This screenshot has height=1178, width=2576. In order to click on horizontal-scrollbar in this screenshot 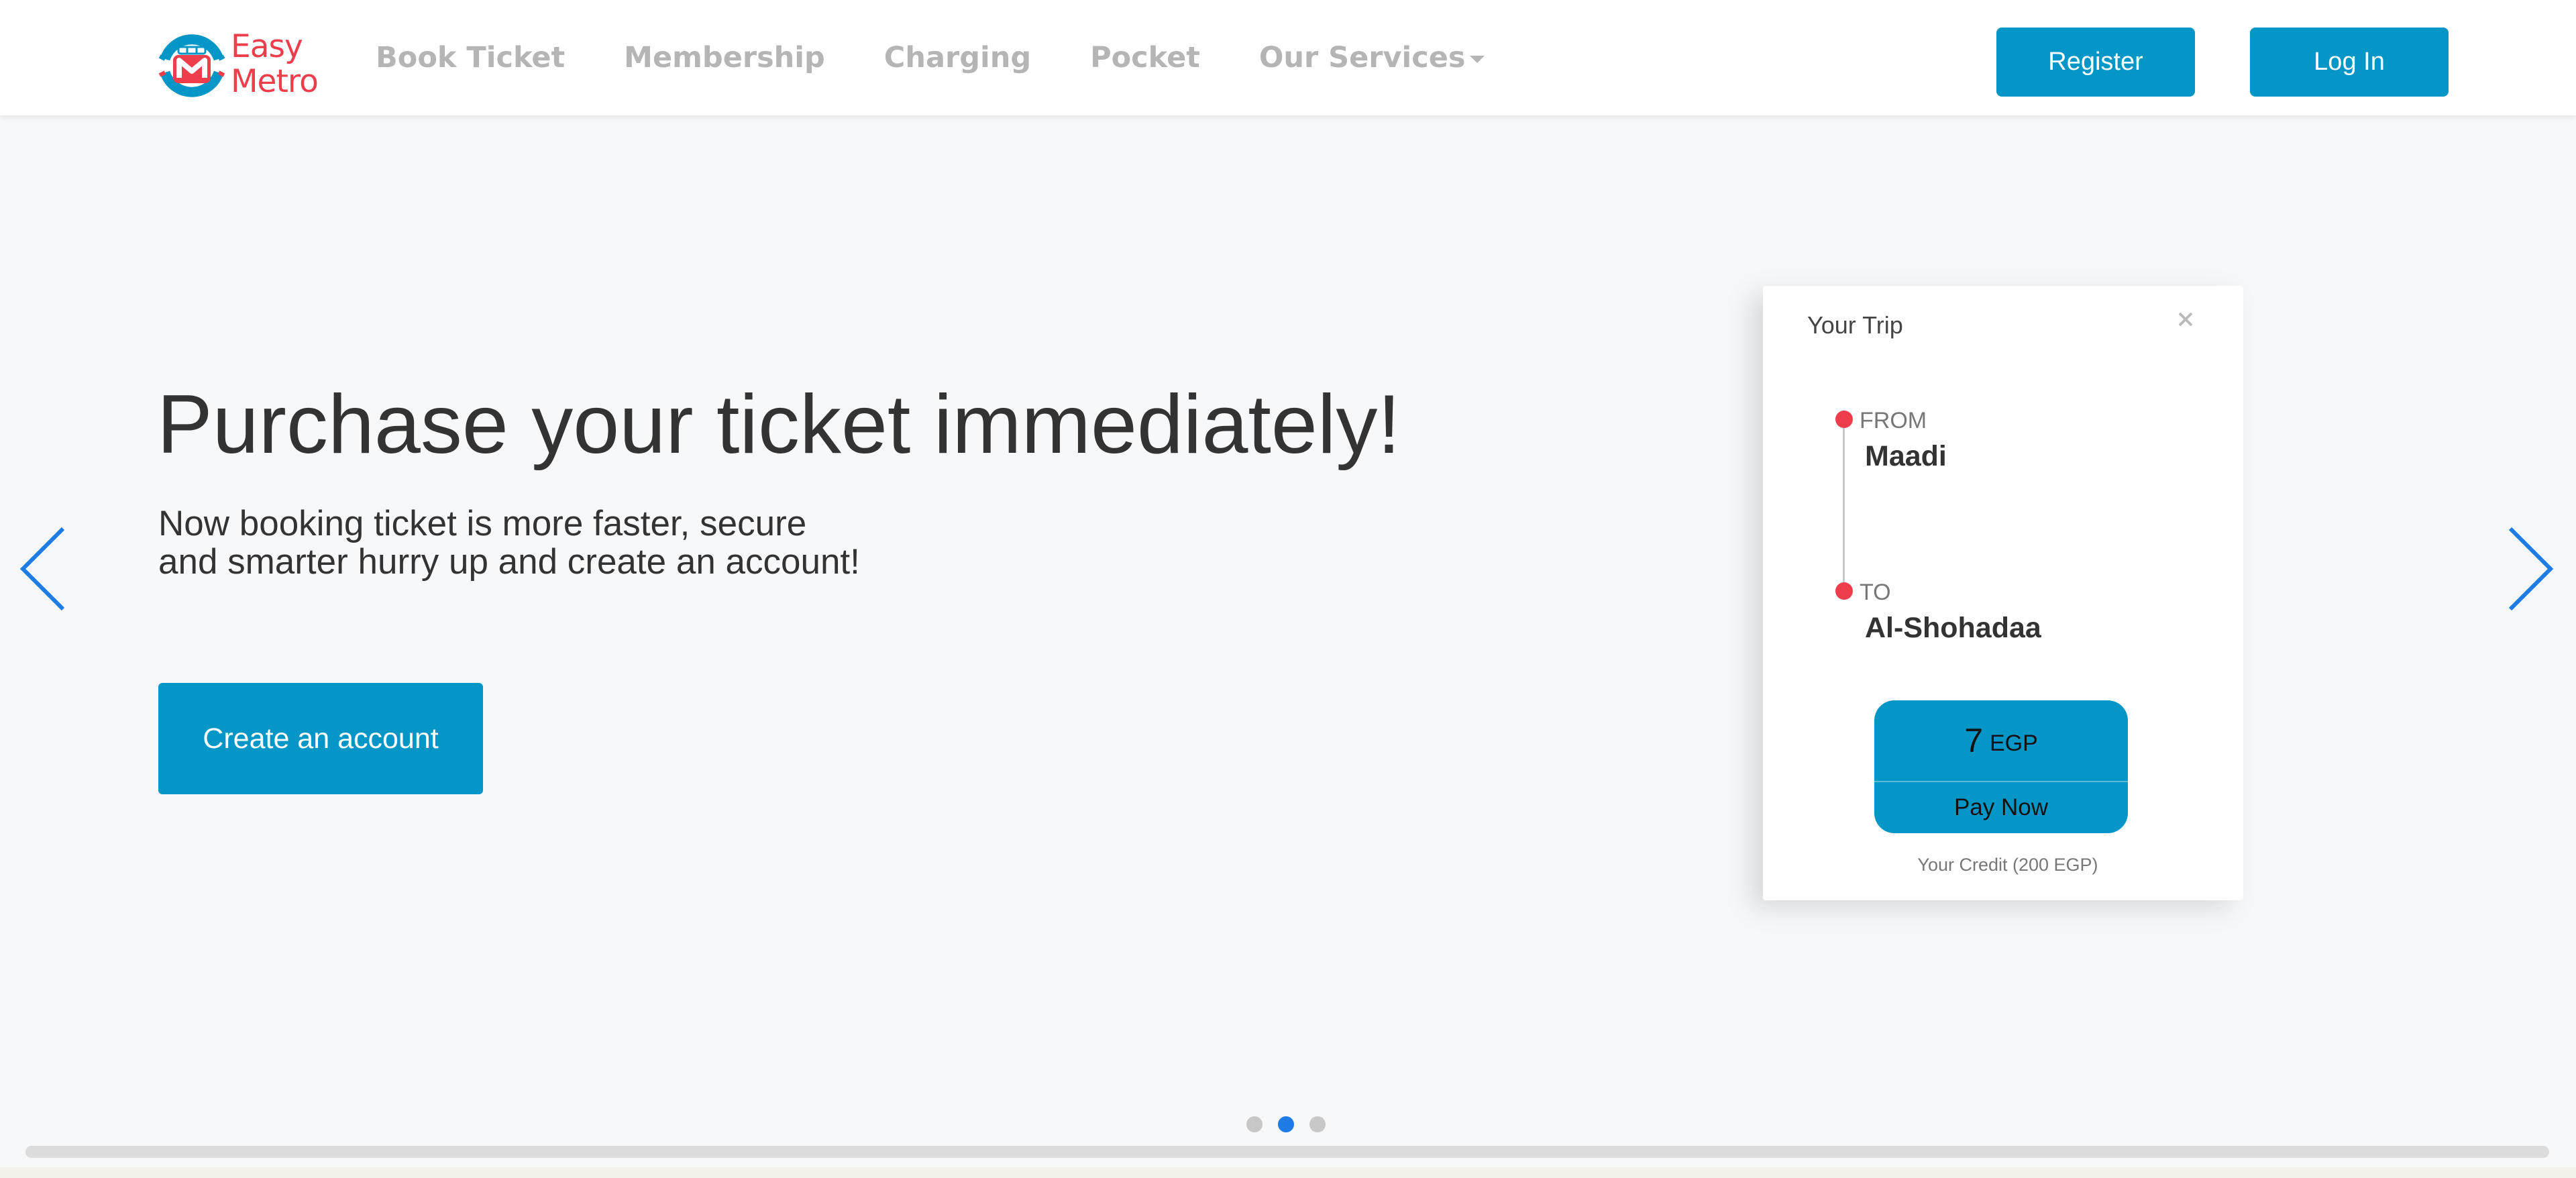, I will do `click(1287, 1152)`.